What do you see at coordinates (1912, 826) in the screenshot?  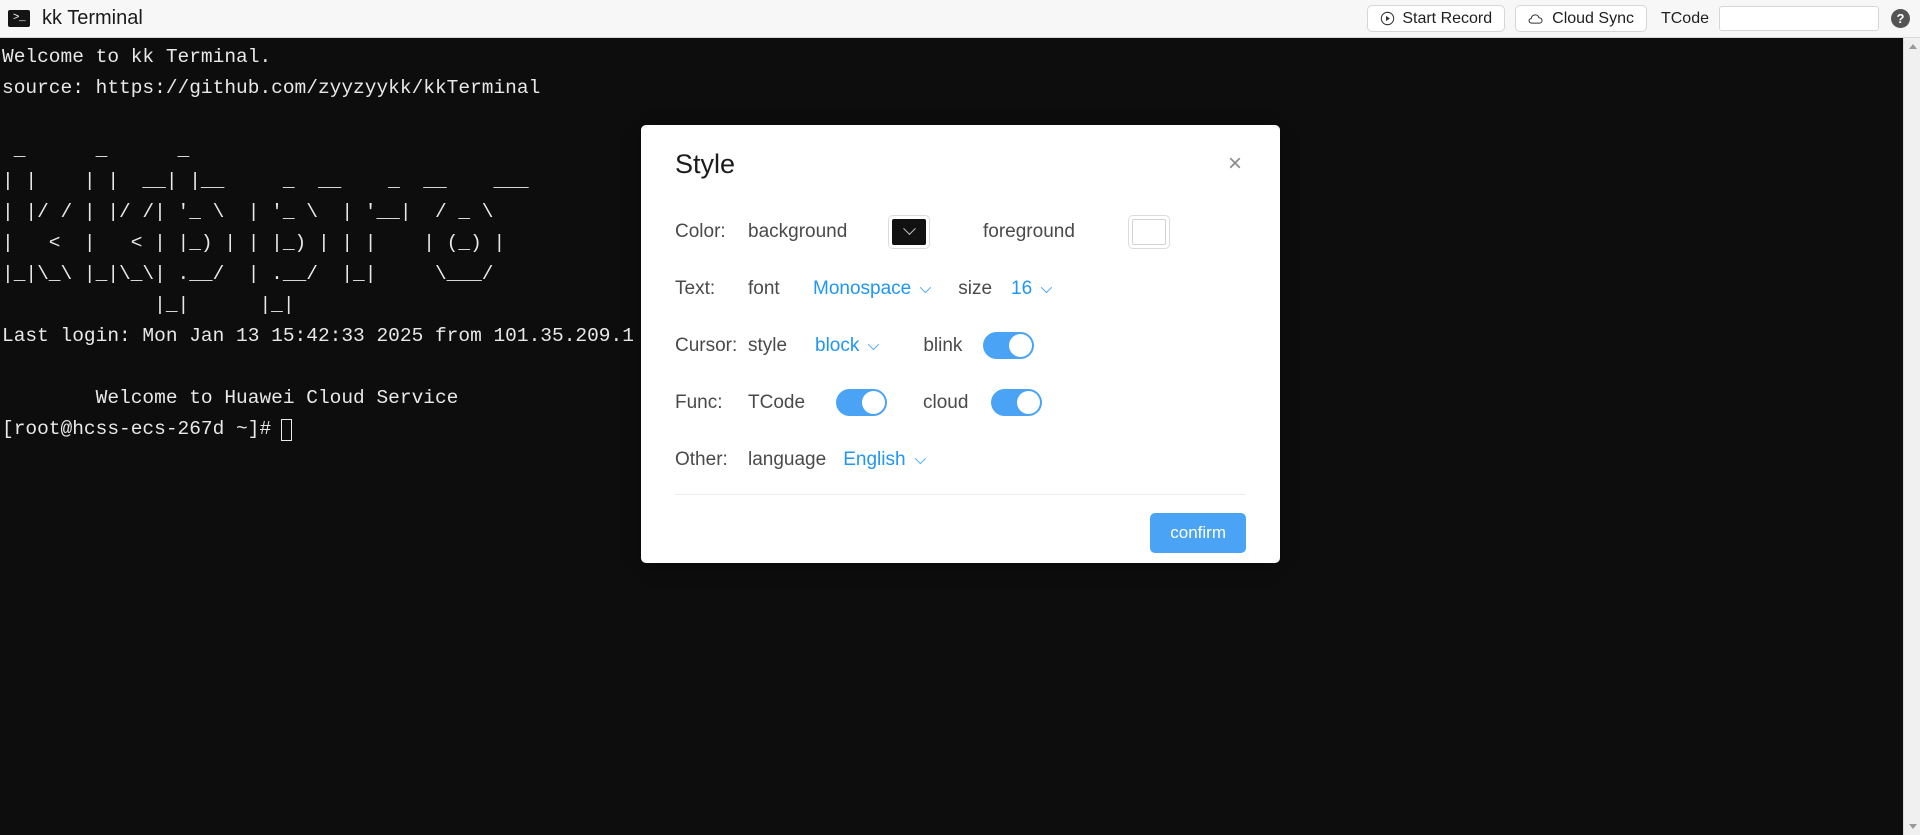 I see `scroll-down-arrow-icon` at bounding box center [1912, 826].